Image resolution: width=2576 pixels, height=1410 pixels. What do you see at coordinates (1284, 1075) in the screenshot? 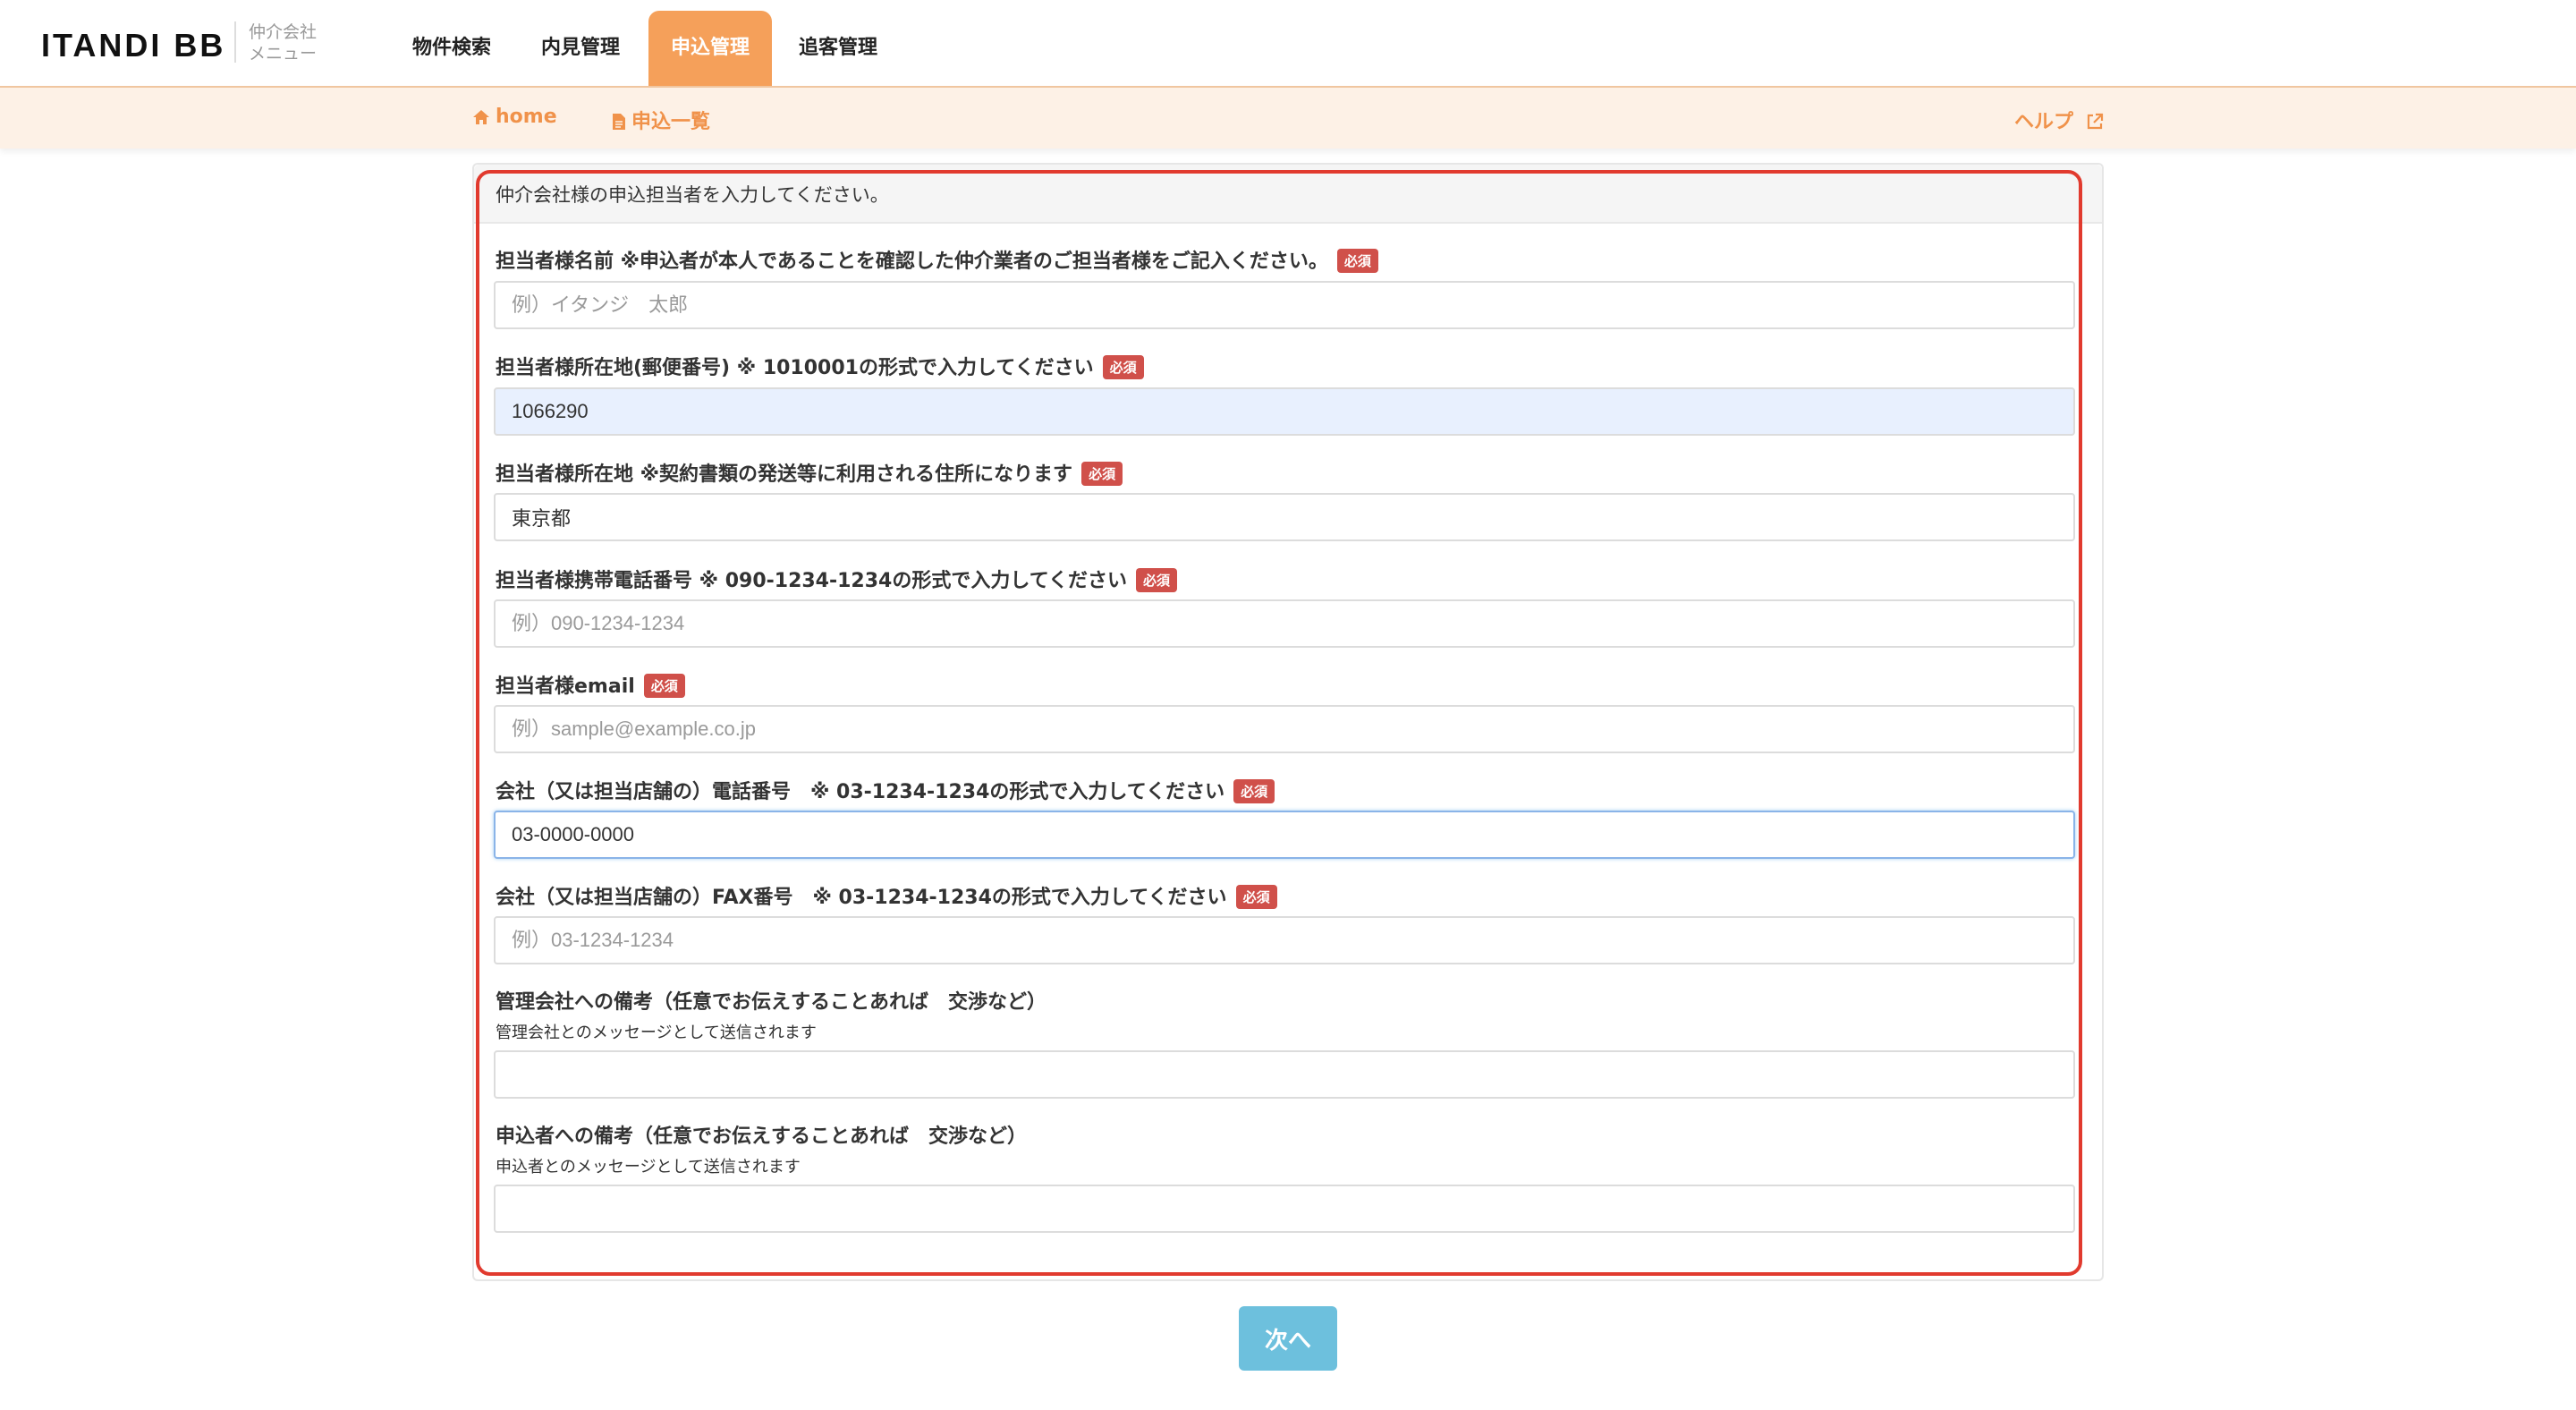
I see `note-management-input` at bounding box center [1284, 1075].